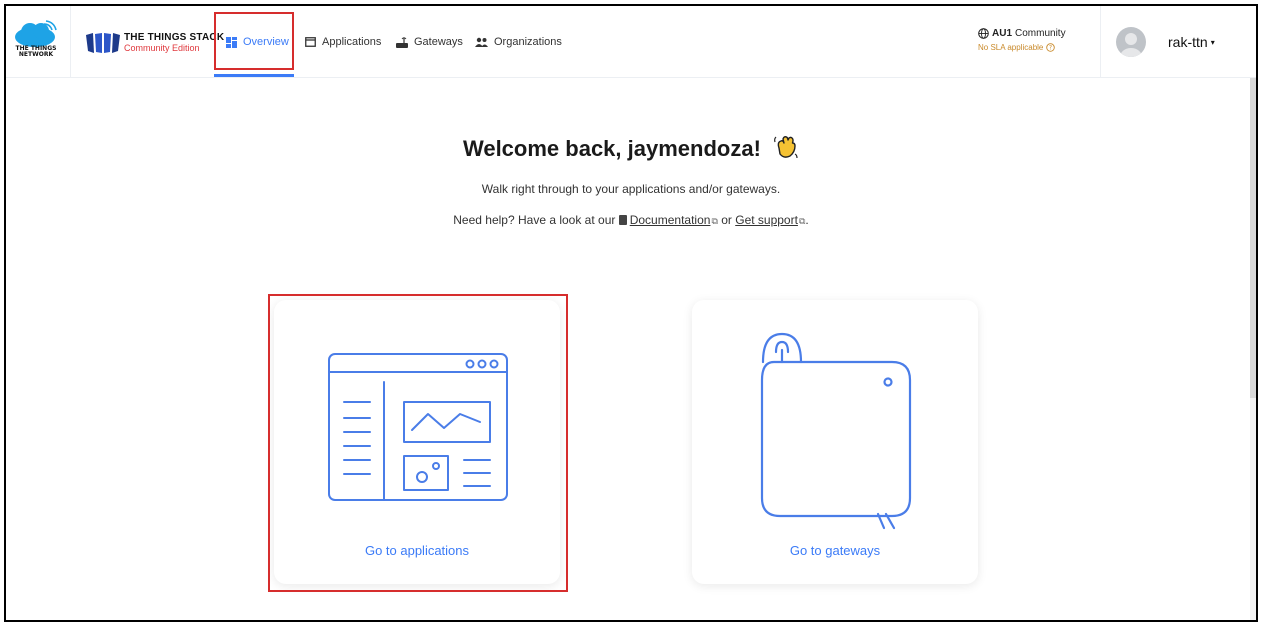 Image resolution: width=1262 pixels, height=626 pixels. I want to click on welcome-heading: Welcome back, jaymendoza!, so click(631, 150).